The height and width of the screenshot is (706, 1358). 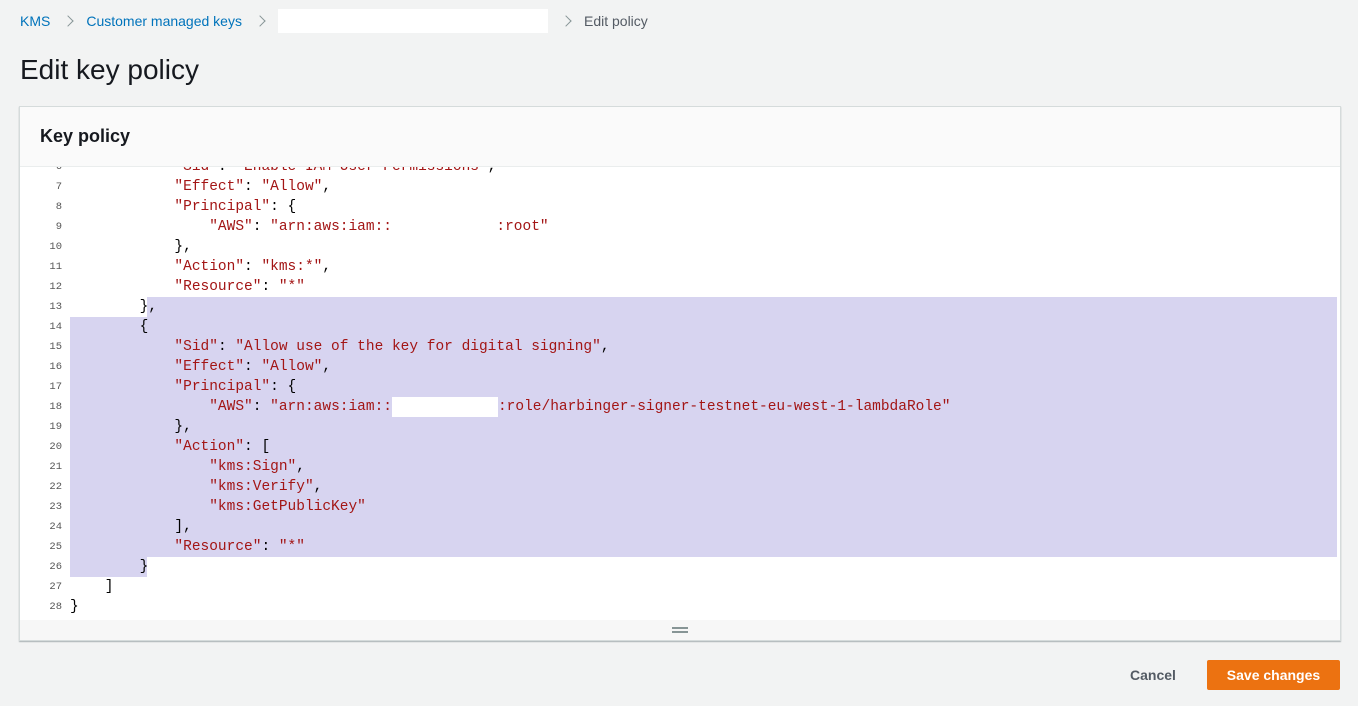 What do you see at coordinates (55, 267) in the screenshot?
I see `line-number: 11` at bounding box center [55, 267].